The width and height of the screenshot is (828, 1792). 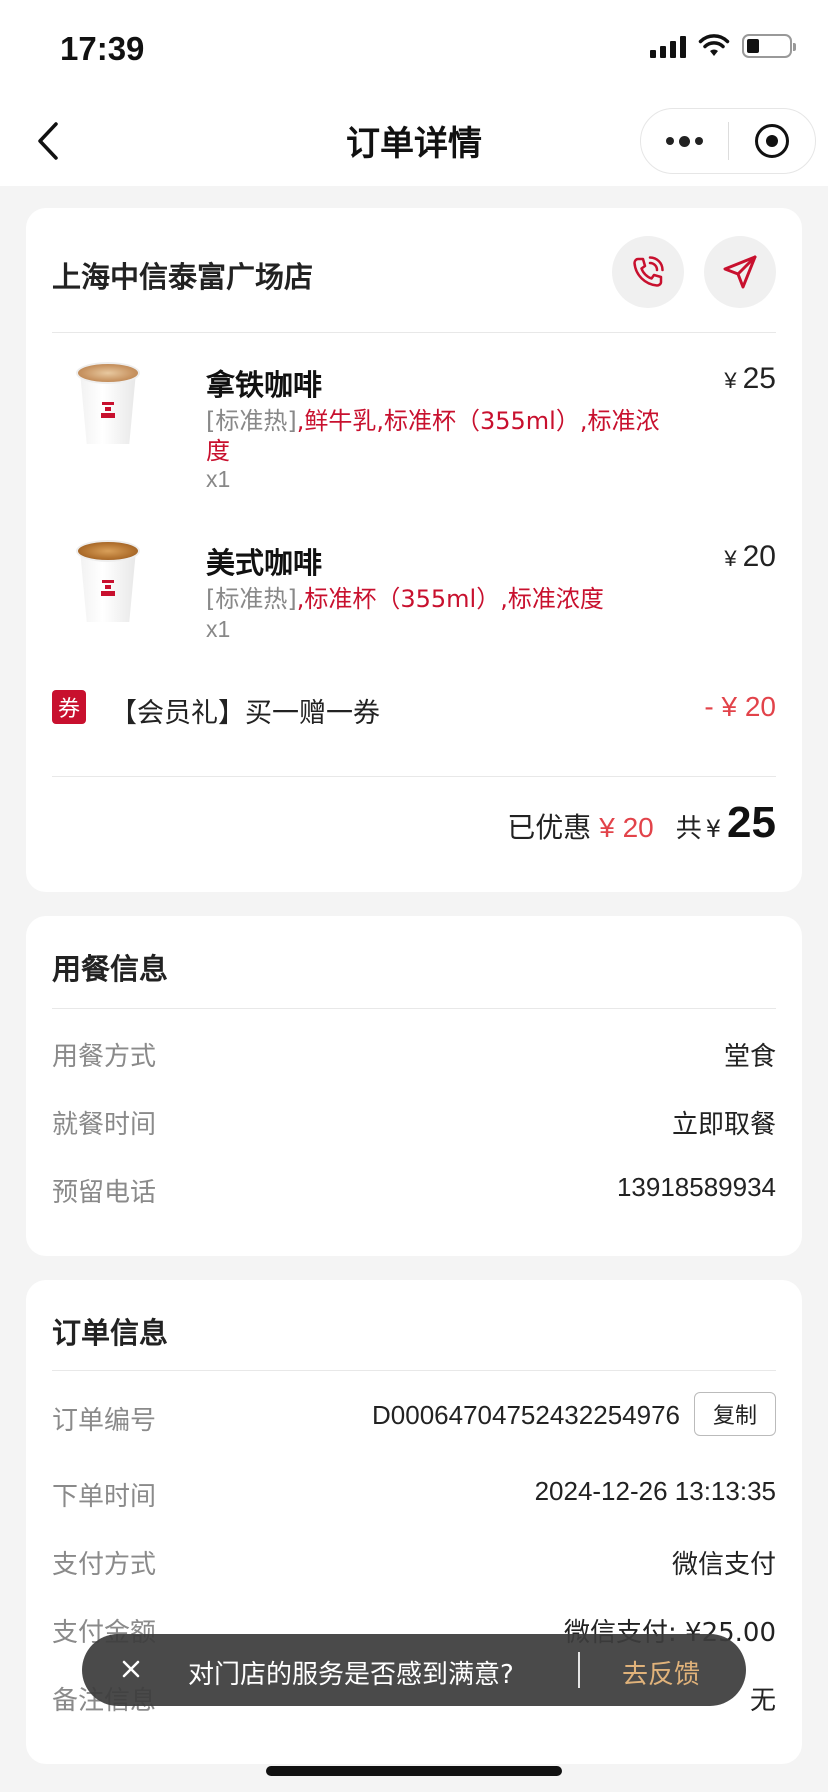 I want to click on order-item: 拿铁咖啡 ¥25 [标准热],鲜牛乳,标准杯（355ml）,标准浓度 x1, so click(x=414, y=409).